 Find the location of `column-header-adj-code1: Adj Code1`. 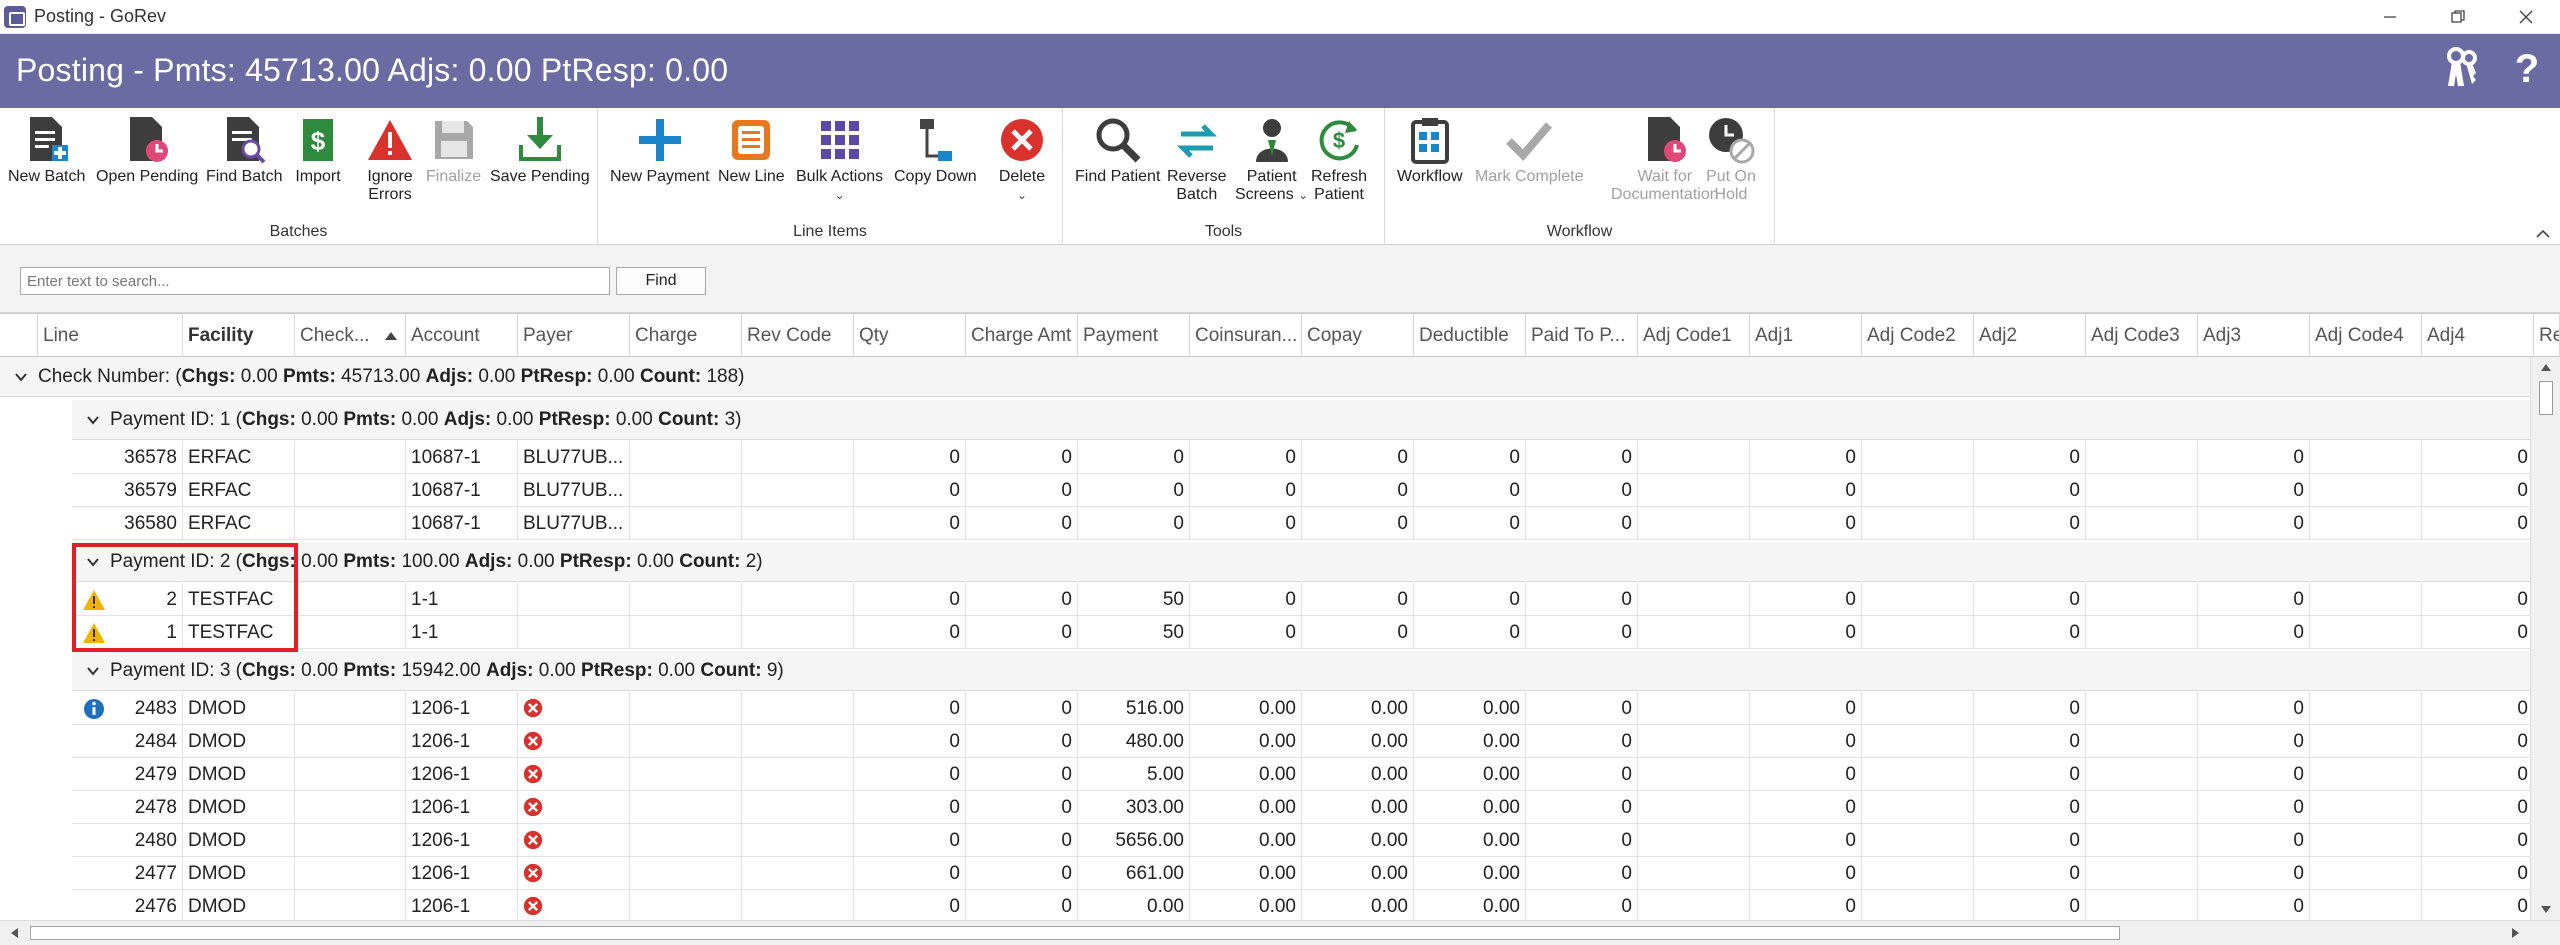

column-header-adj-code1: Adj Code1 is located at coordinates (1694, 336).